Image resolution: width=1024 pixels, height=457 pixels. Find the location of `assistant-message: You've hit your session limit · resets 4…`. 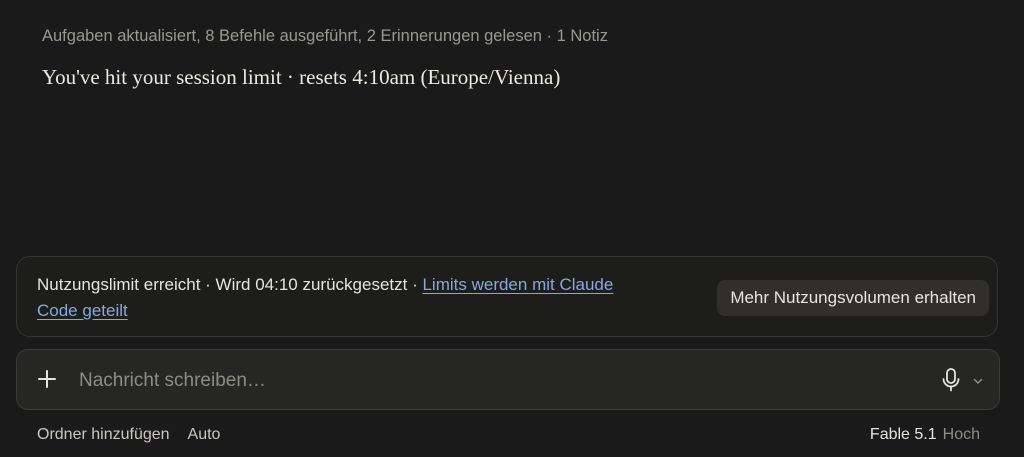

assistant-message: You've hit your session limit · resets 4… is located at coordinates (301, 77).